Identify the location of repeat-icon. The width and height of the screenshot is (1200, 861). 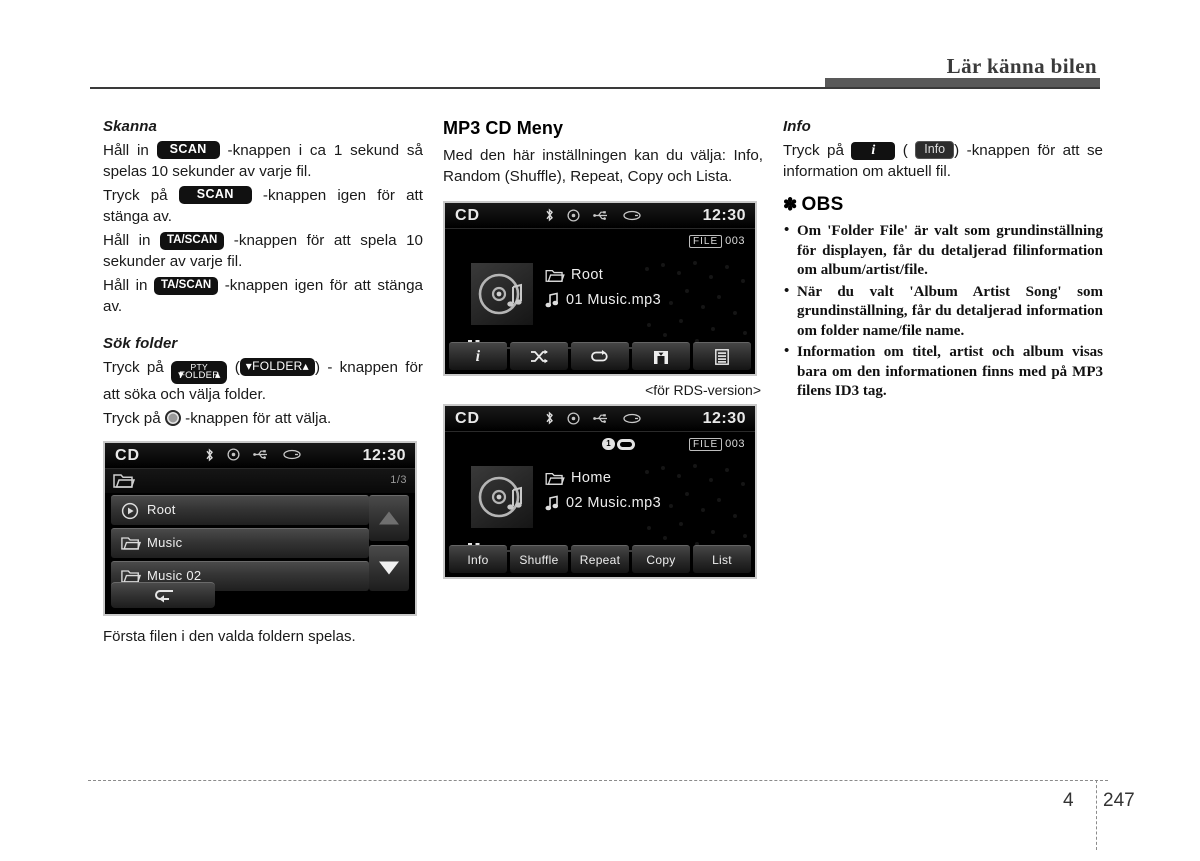
(599, 356).